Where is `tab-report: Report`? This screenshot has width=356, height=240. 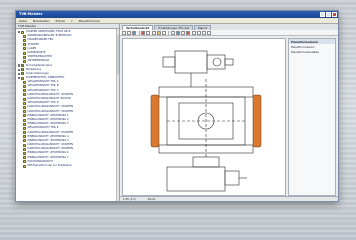 tab-report: Report is located at coordinates (202, 27).